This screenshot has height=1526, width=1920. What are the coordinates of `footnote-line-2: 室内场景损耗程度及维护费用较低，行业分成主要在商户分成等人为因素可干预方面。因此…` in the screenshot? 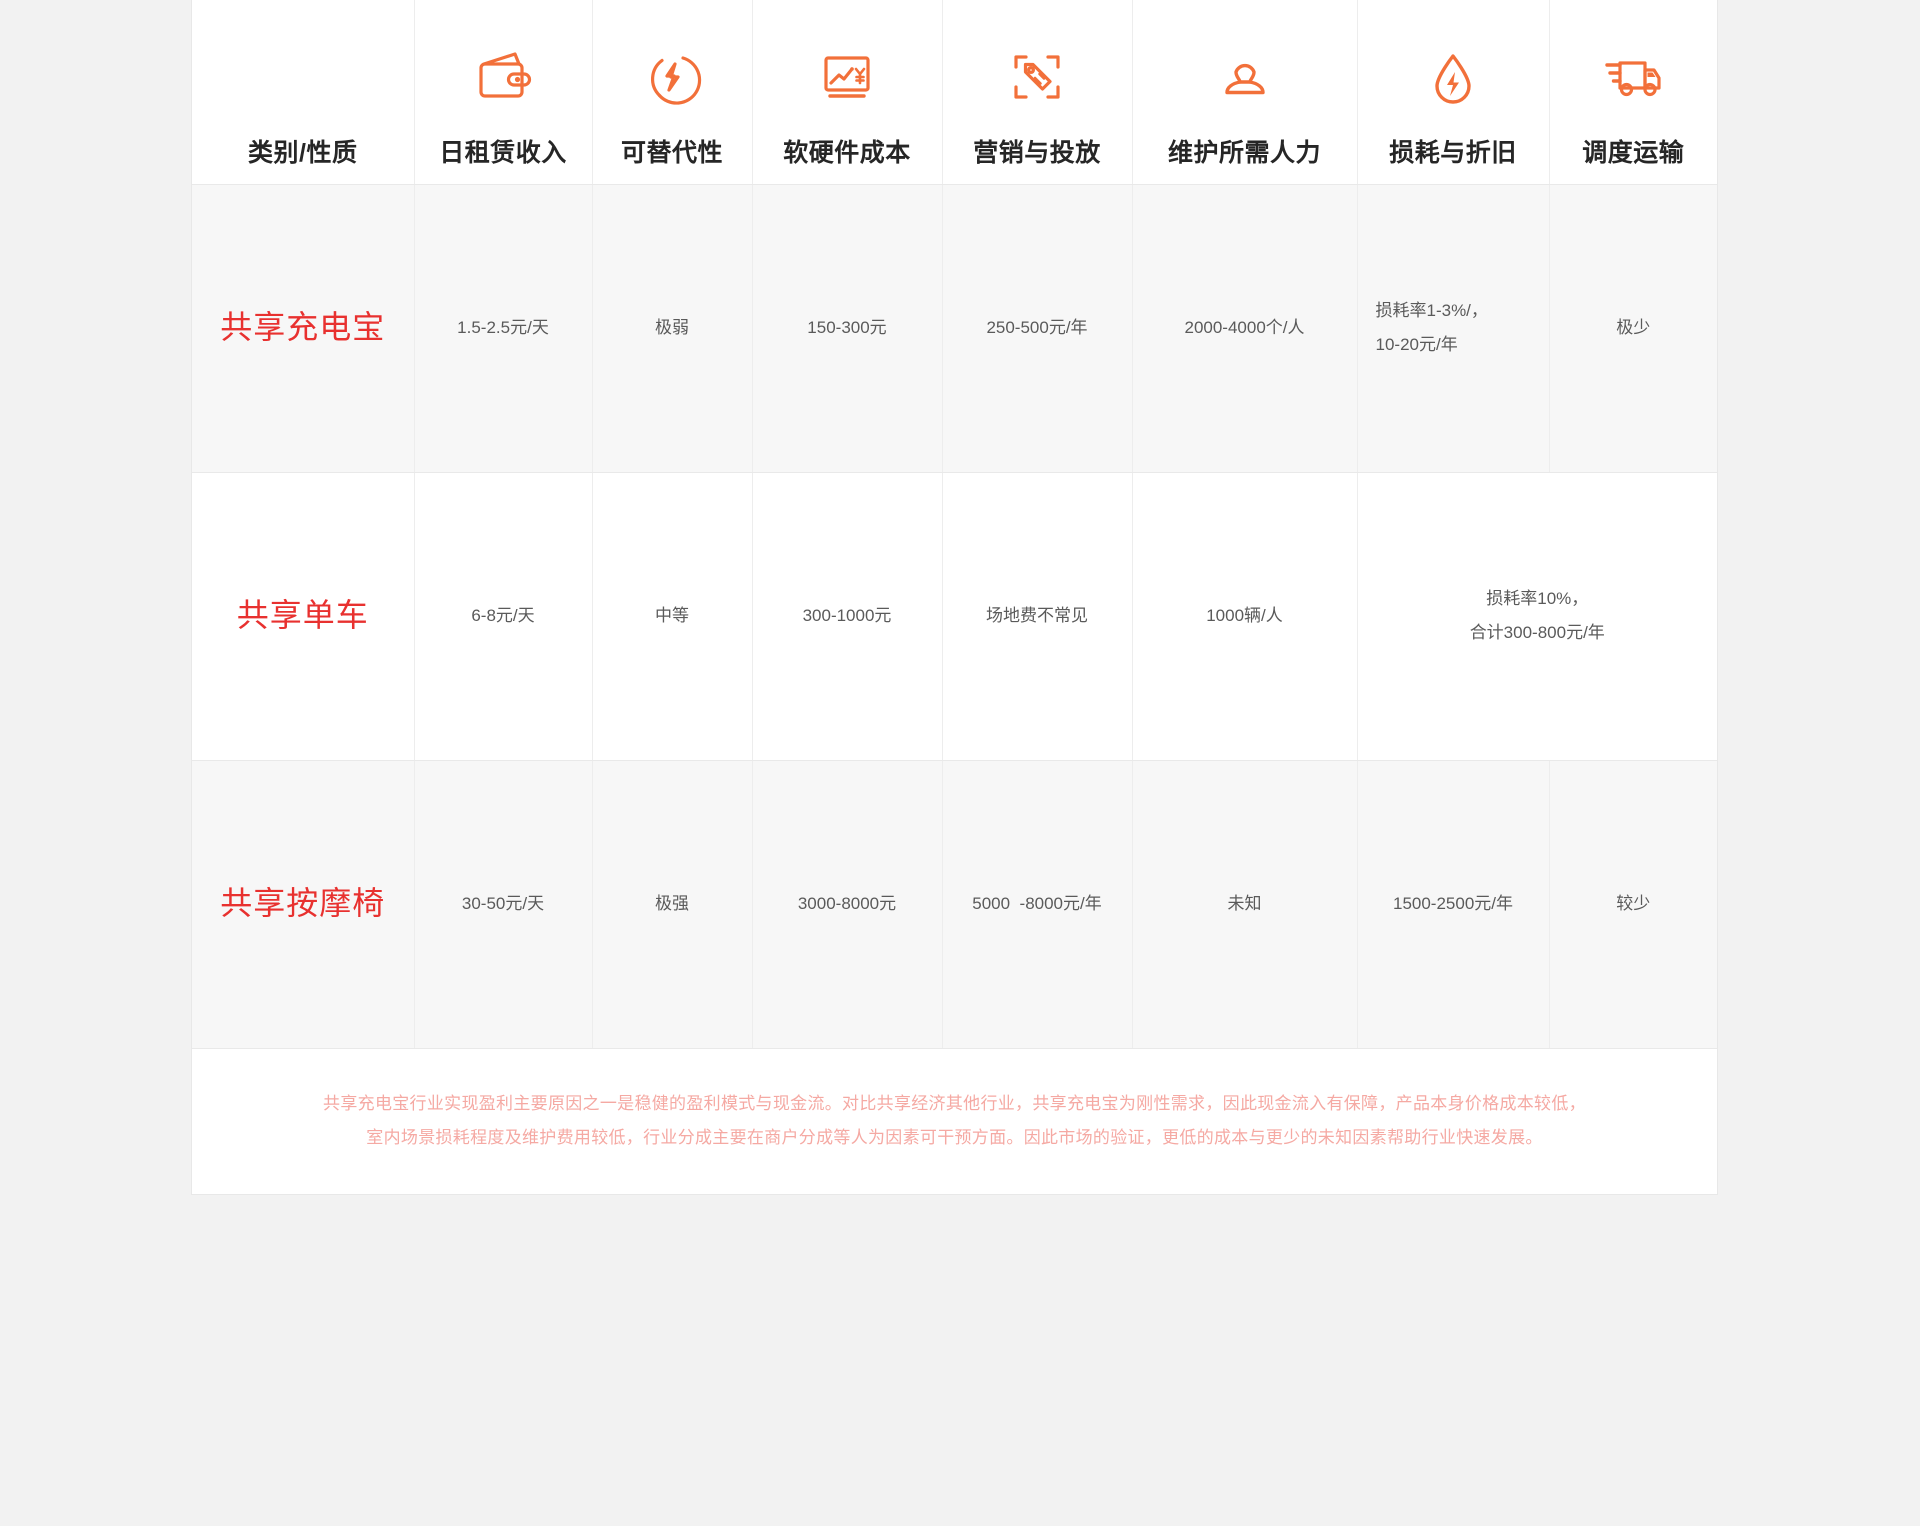 It's located at (954, 1138).